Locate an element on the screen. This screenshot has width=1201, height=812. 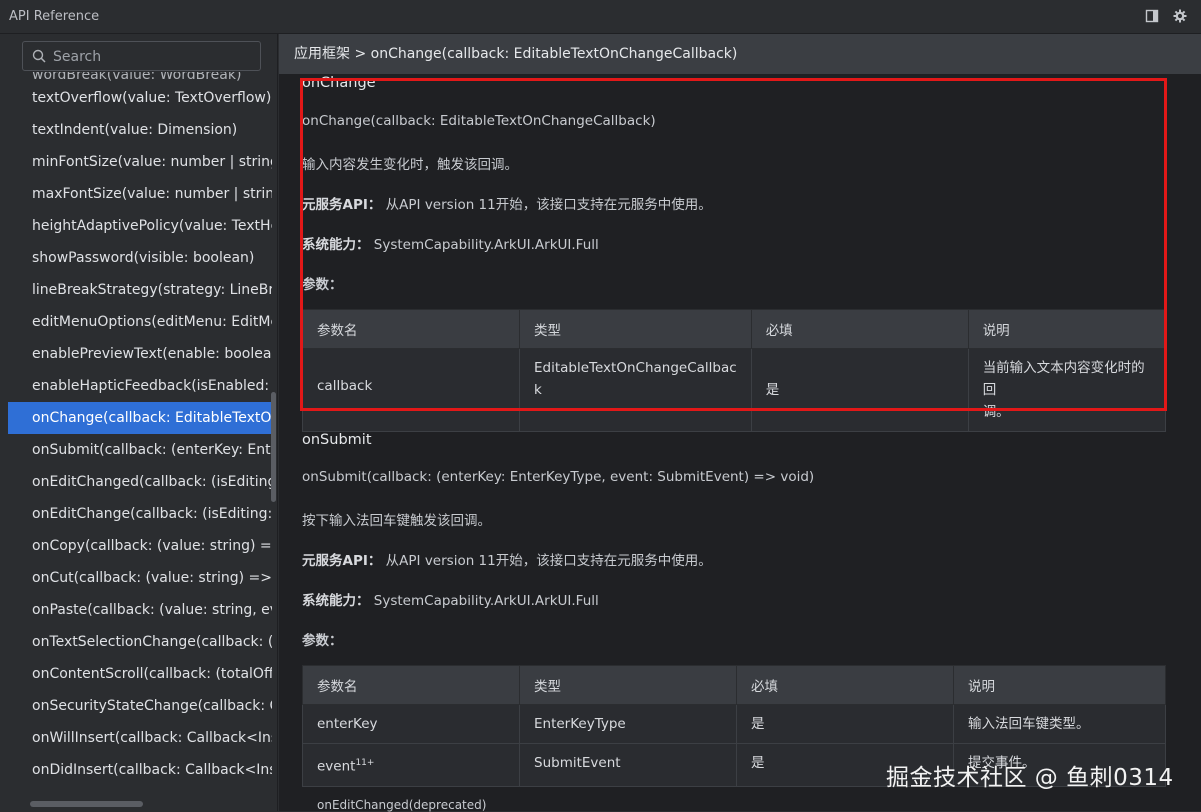
window-title: API Reference is located at coordinates (54, 16).